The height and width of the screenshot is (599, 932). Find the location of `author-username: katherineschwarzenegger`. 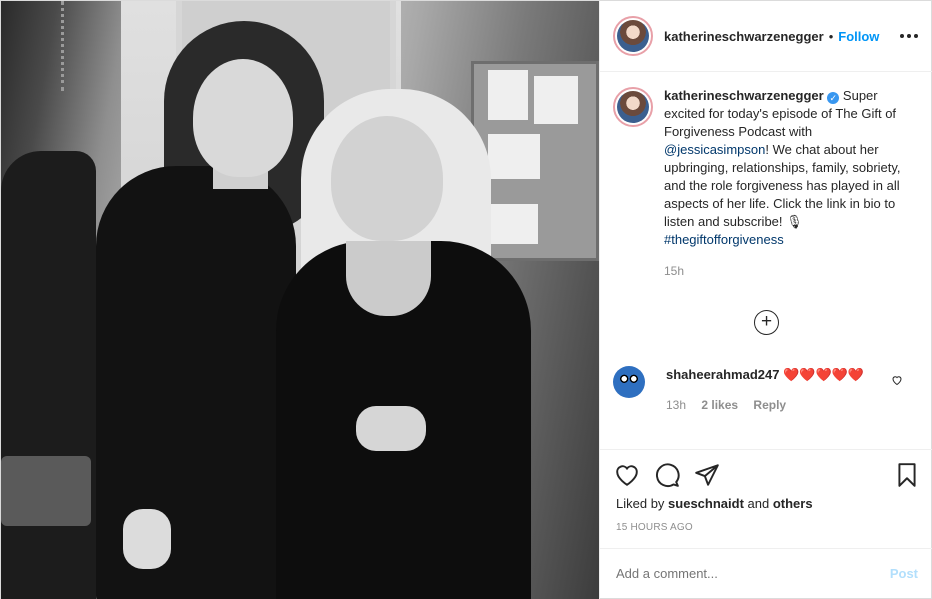

author-username: katherineschwarzenegger is located at coordinates (744, 36).